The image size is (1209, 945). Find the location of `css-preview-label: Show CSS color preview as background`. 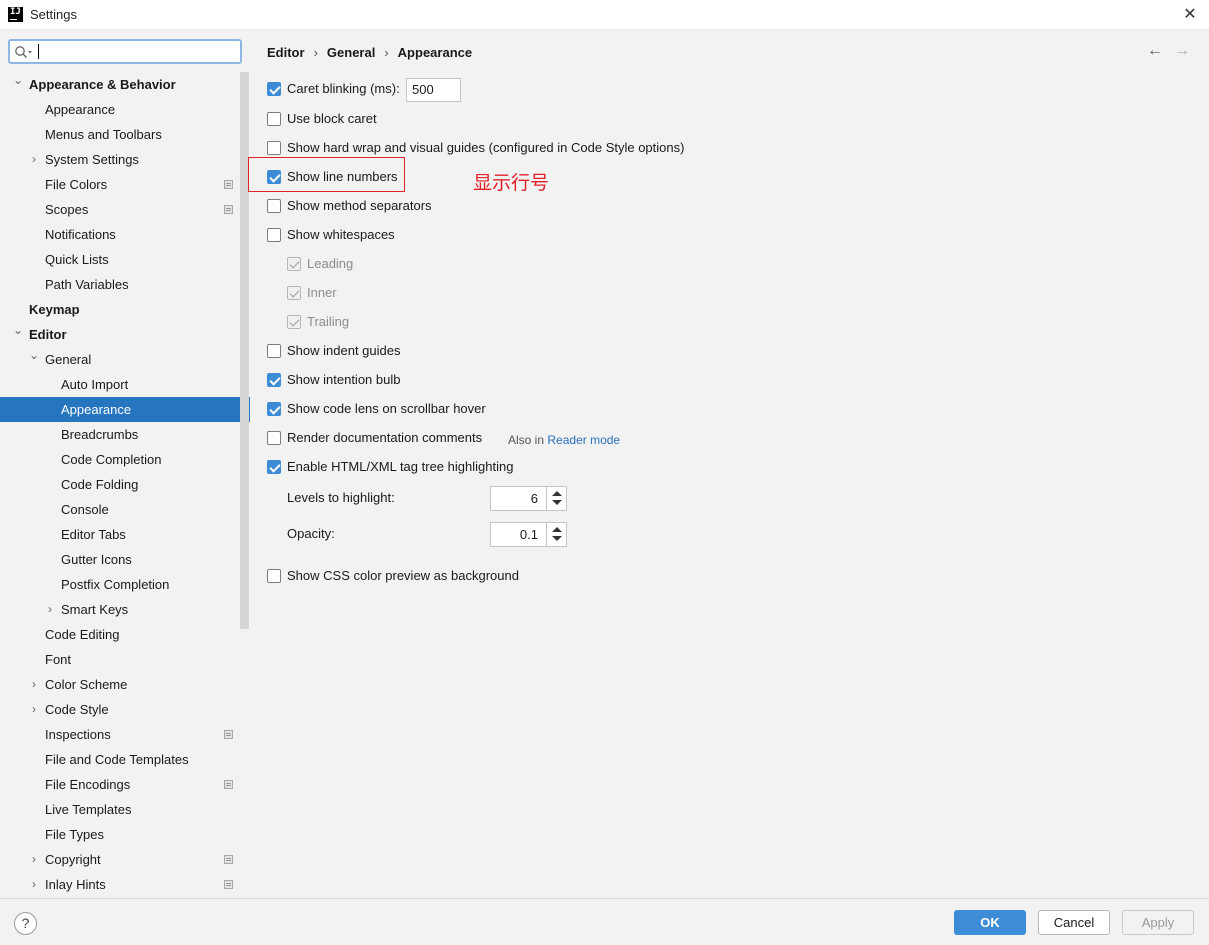

css-preview-label: Show CSS color preview as background is located at coordinates (403, 575).